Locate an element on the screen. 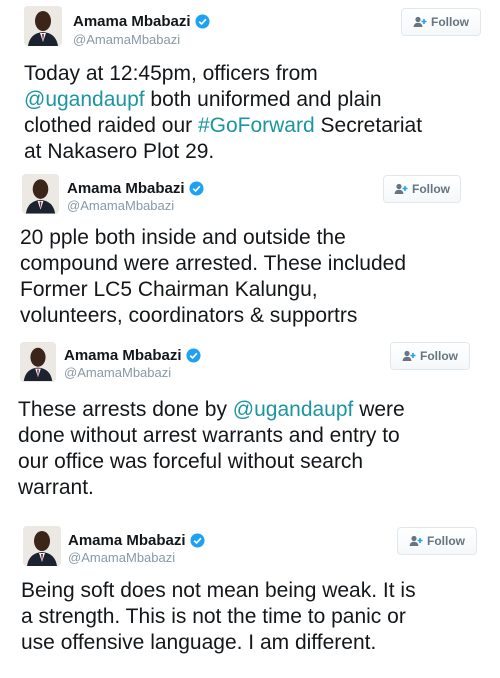  text-segment: our office was forceful without search is located at coordinates (191, 461).